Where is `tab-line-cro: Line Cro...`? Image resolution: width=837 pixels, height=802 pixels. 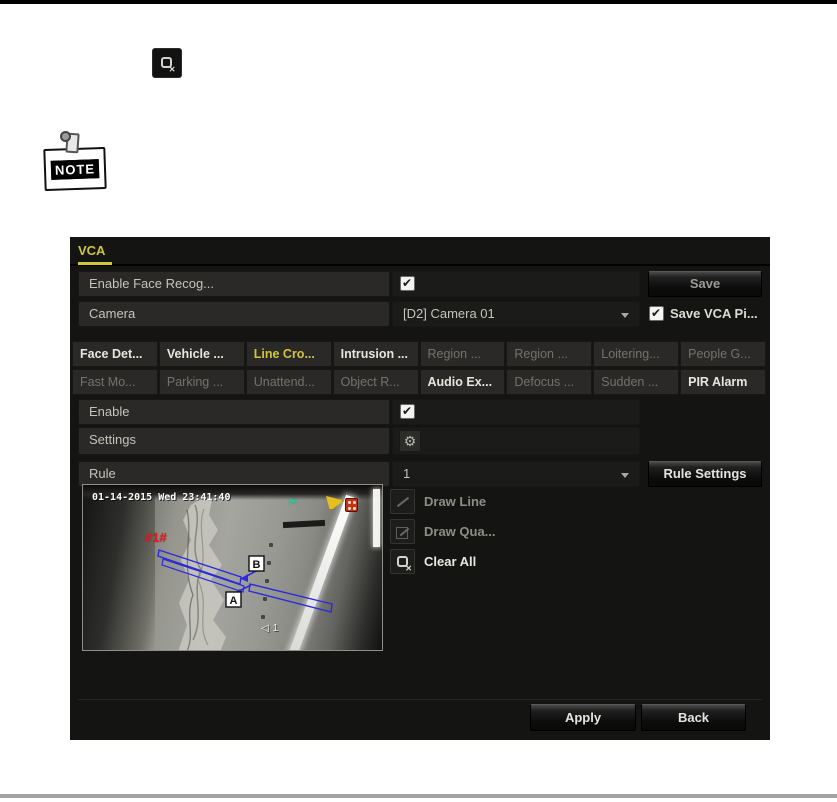
tab-line-cro: Line Cro... is located at coordinates (288, 354).